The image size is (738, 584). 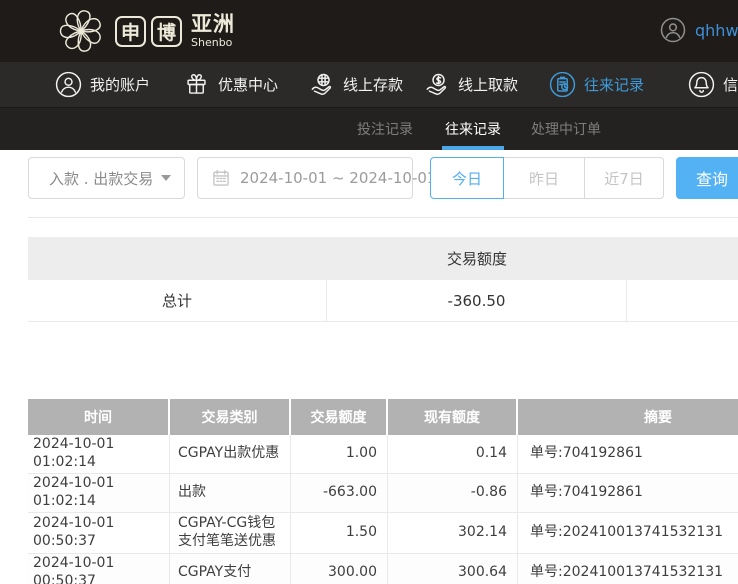 What do you see at coordinates (658, 418) in the screenshot?
I see `column-header-summary: 摘要` at bounding box center [658, 418].